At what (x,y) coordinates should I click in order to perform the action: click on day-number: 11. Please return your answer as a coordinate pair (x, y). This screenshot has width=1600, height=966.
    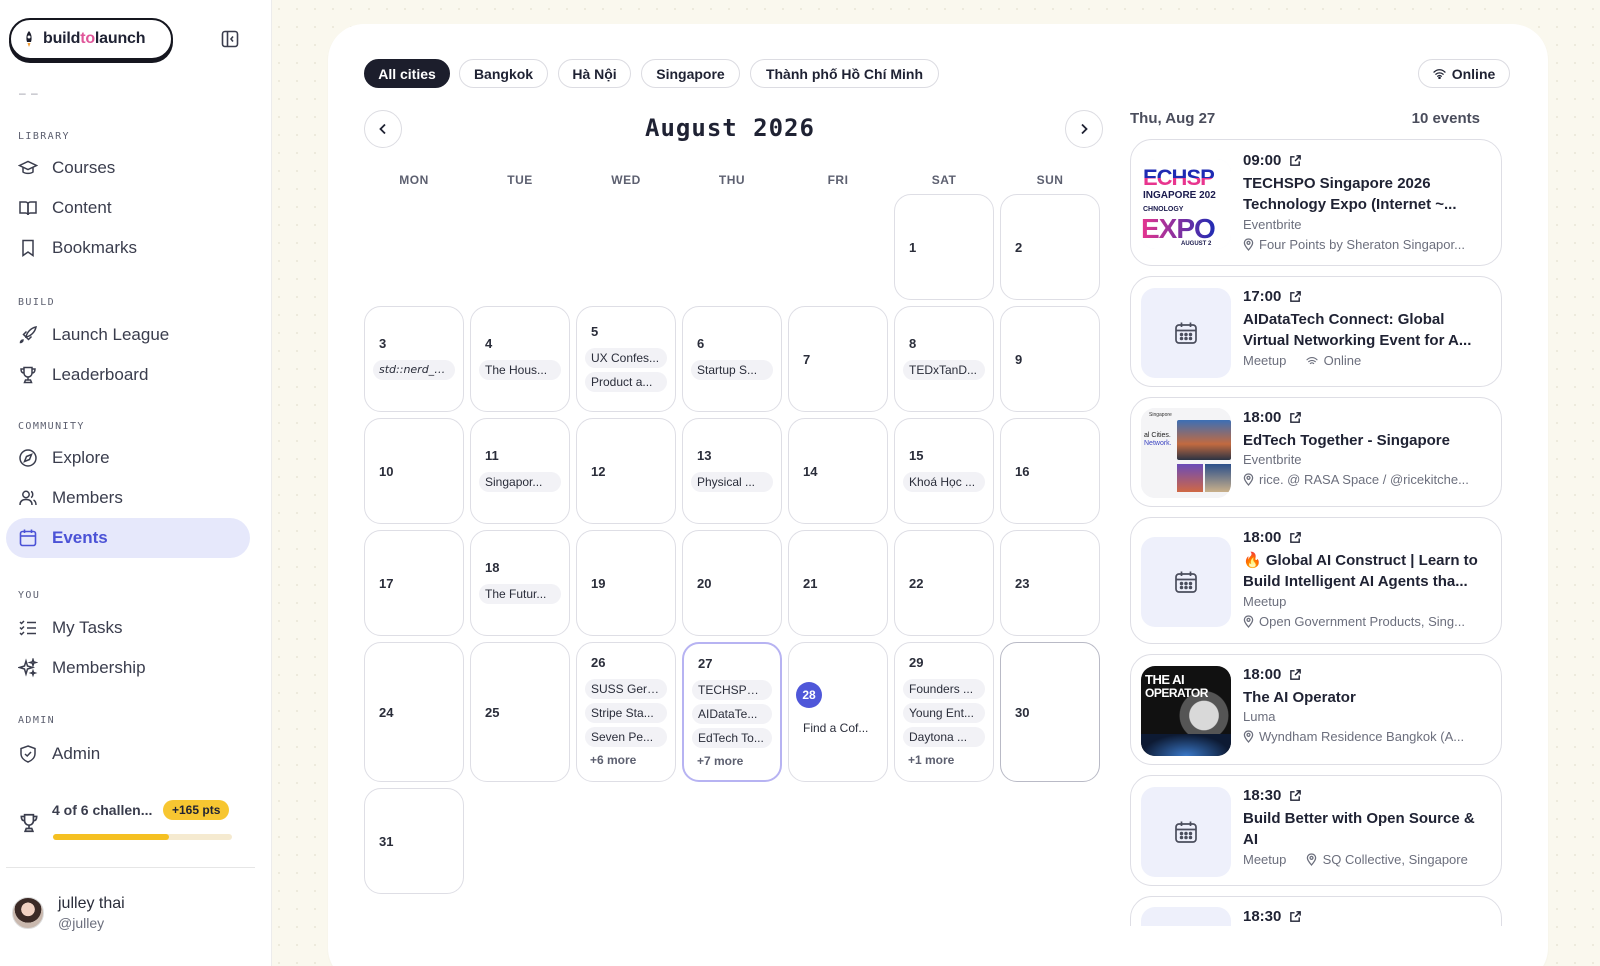
    Looking at the image, I should click on (492, 455).